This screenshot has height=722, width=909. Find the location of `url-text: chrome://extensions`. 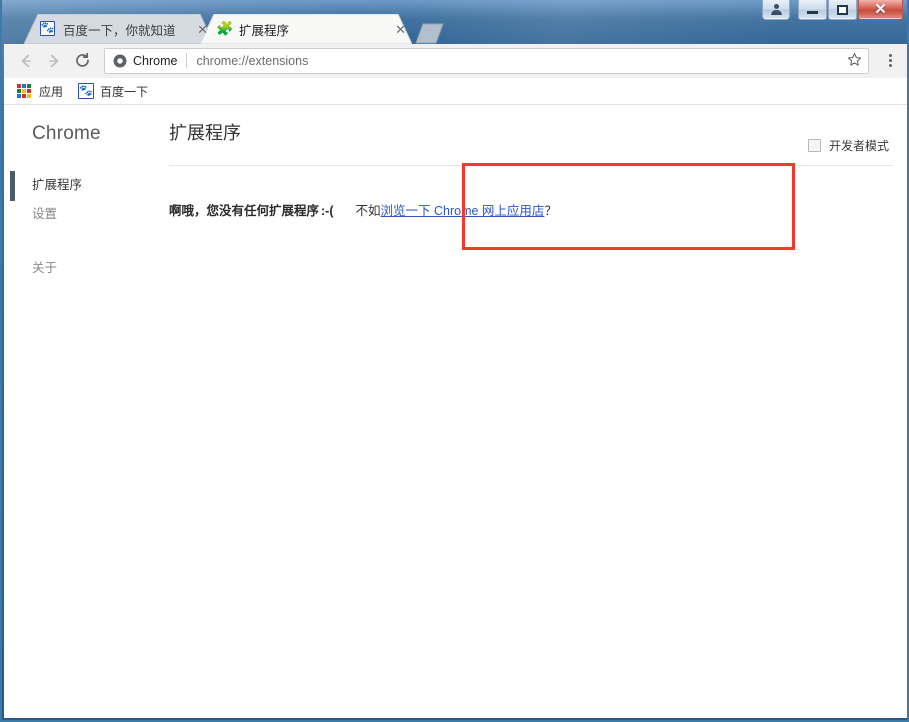

url-text: chrome://extensions is located at coordinates (518, 61).